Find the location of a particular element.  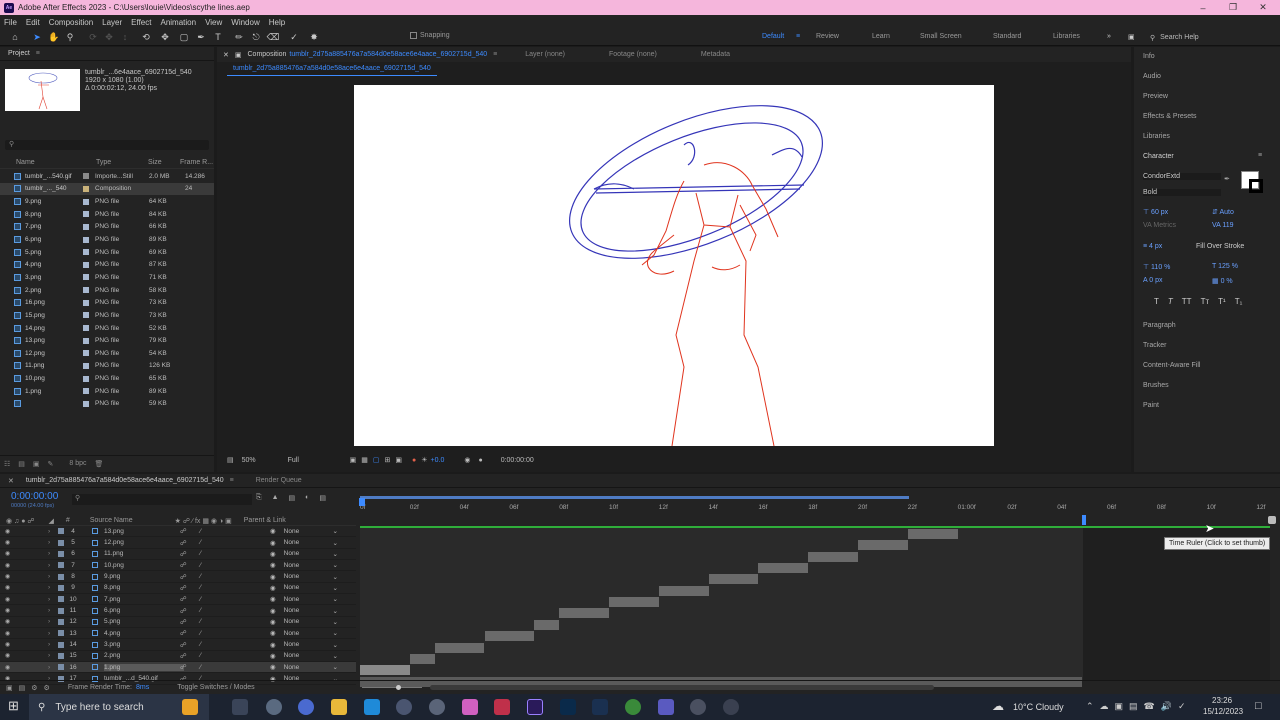

region-icon: ▣ is located at coordinates (353, 460).